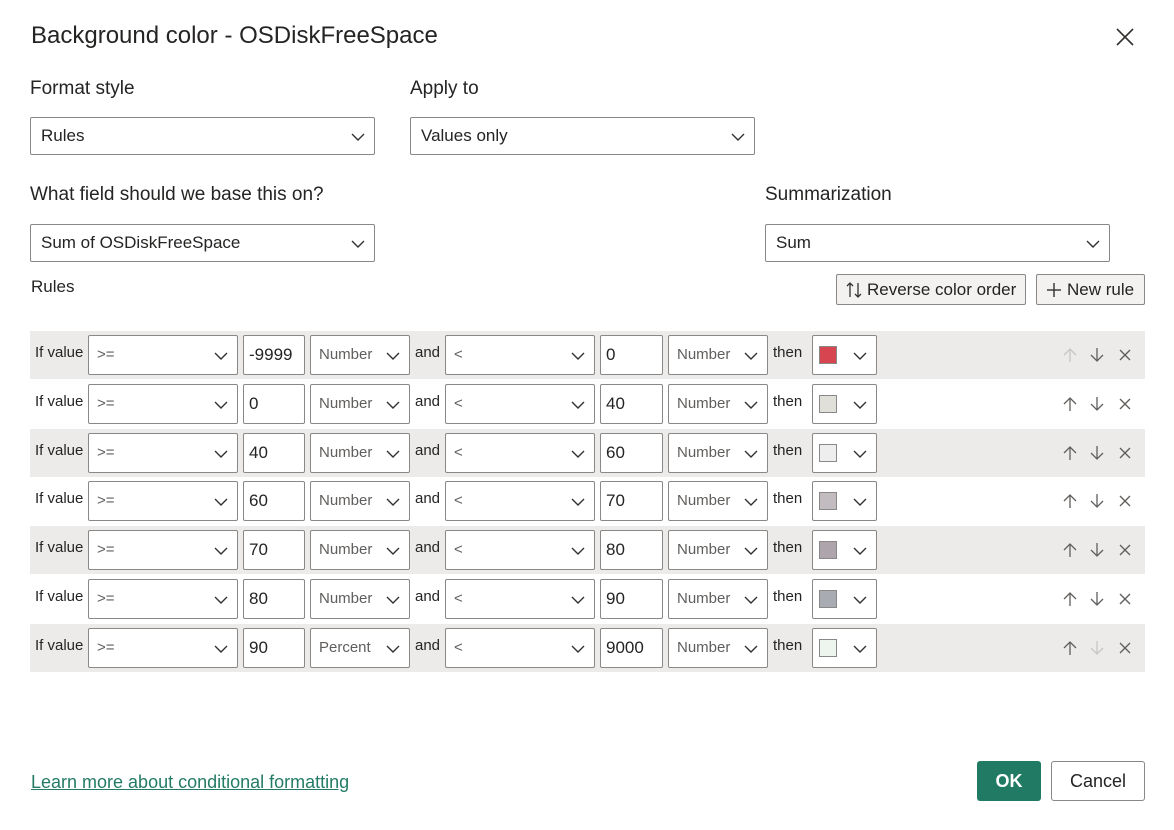  I want to click on first-value-text: 90, so click(258, 647).